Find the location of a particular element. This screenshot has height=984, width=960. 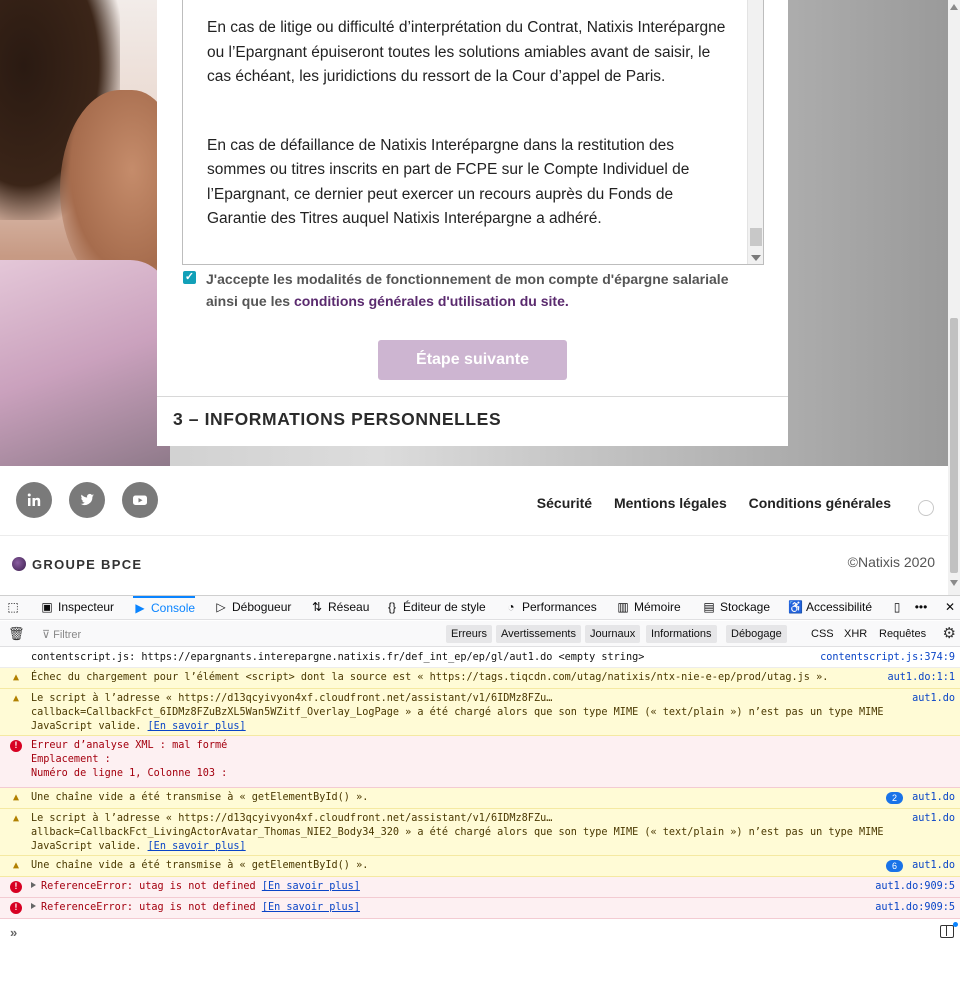

console-message-line: Emplacement : is located at coordinates (71, 759).